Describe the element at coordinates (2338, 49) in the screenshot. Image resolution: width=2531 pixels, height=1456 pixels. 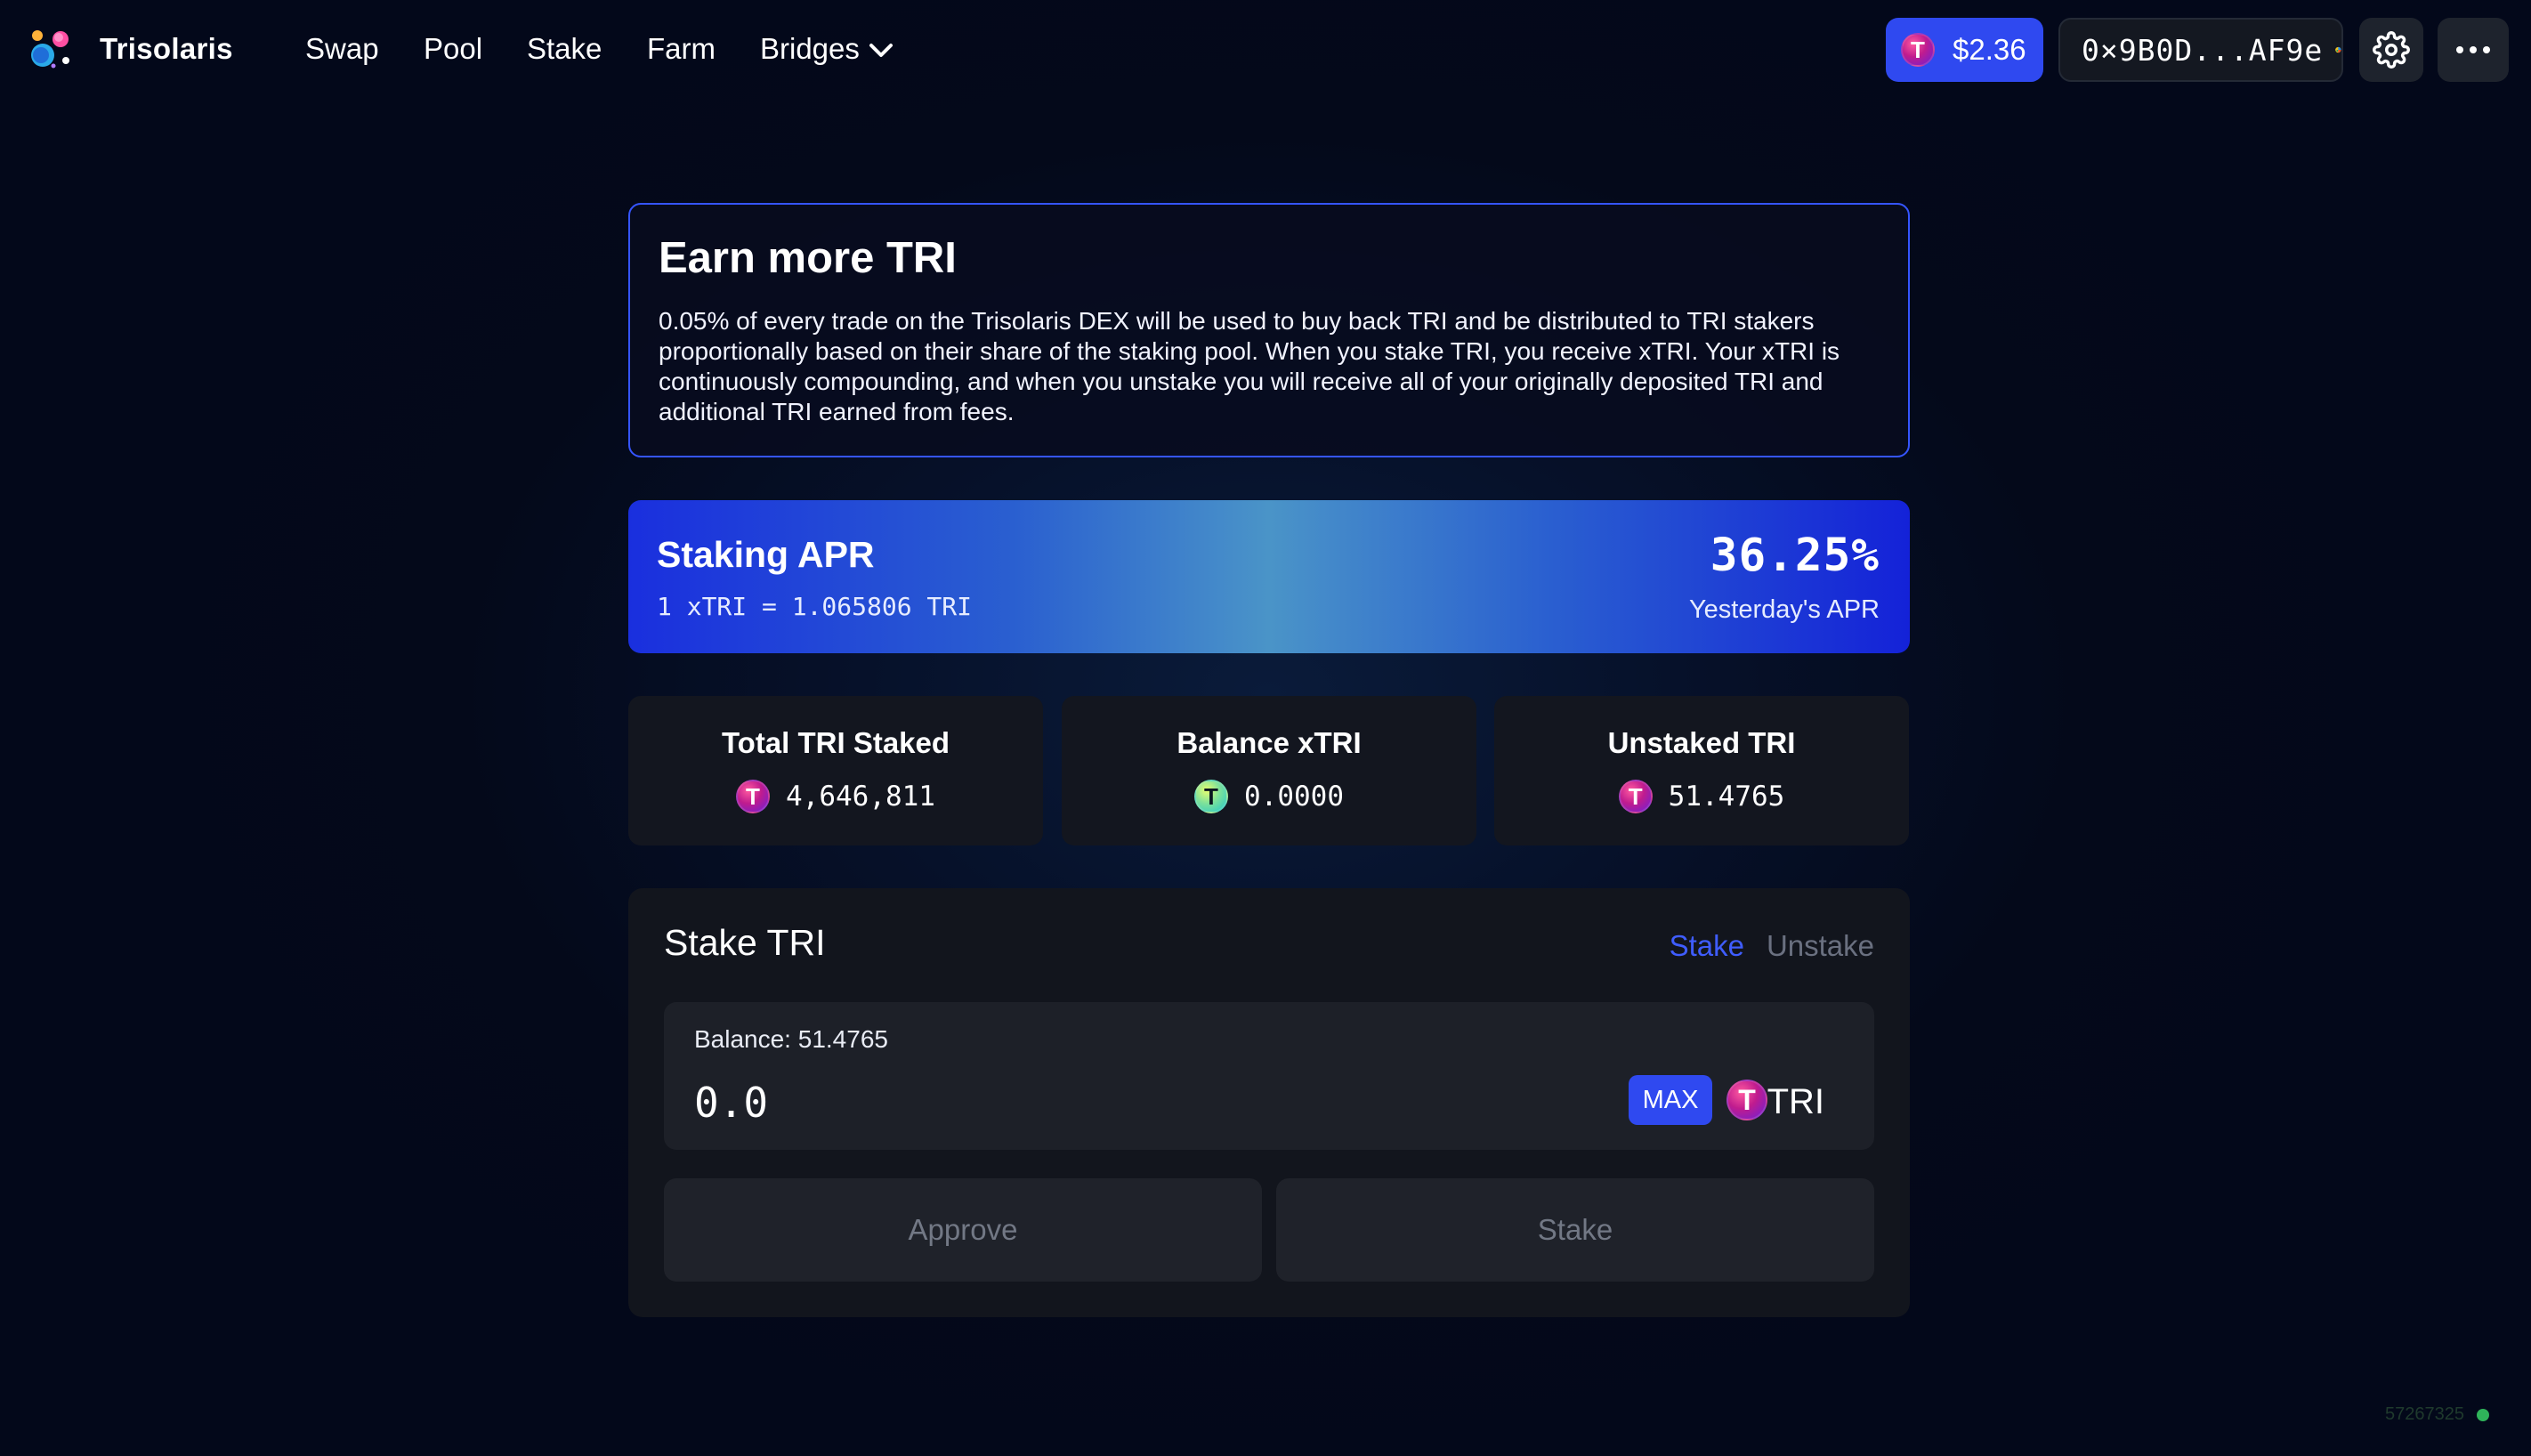
I see `wallet-avatar-icon` at that location.